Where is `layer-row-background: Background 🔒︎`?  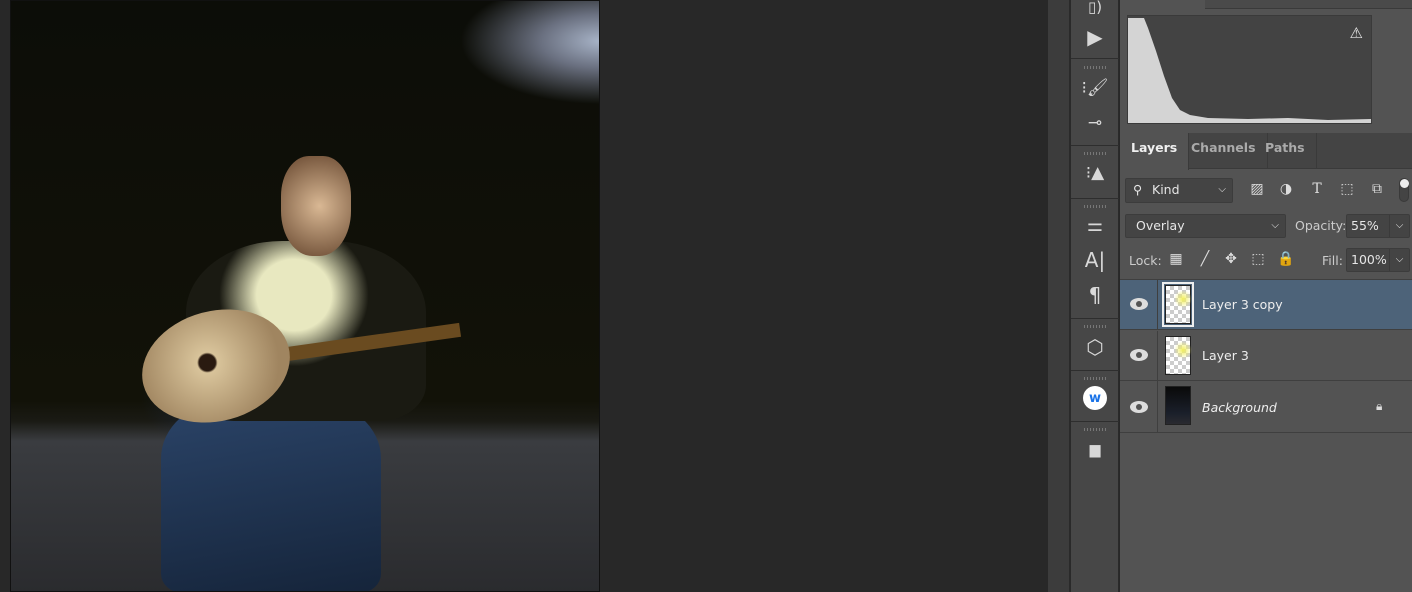
layer-row-background: Background 🔒︎ is located at coordinates (1266, 407).